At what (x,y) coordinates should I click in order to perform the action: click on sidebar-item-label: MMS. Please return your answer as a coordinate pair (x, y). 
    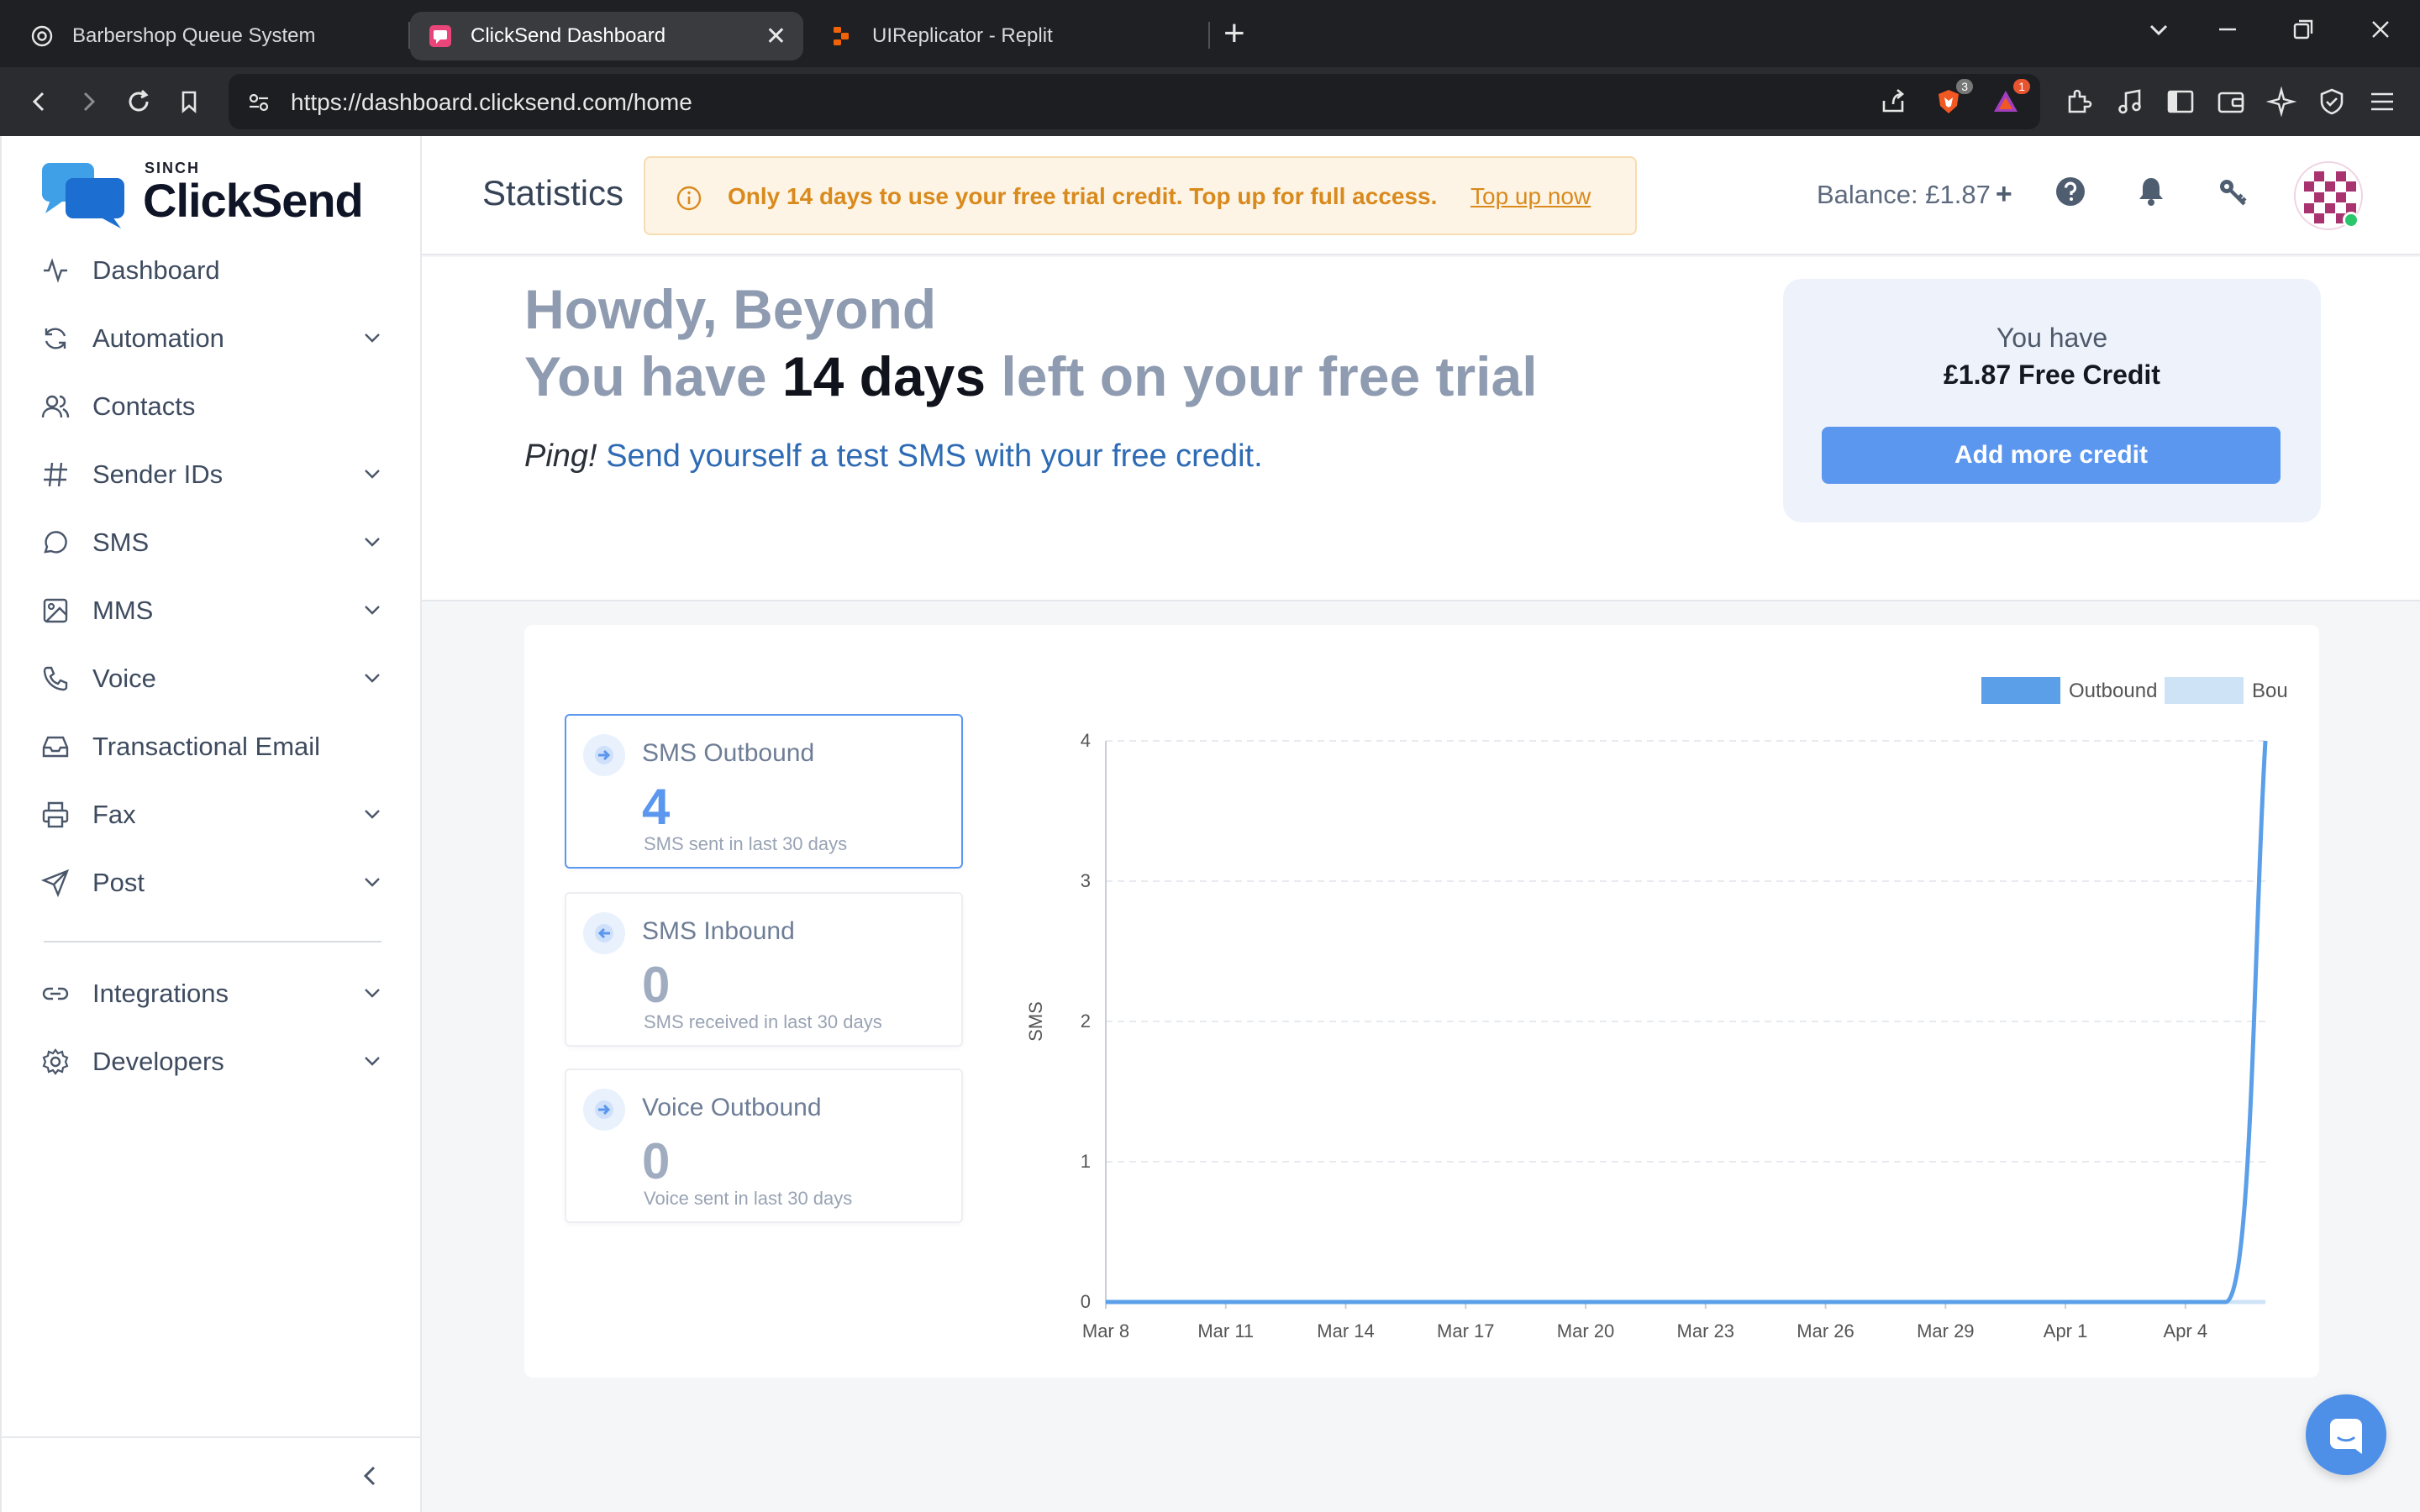
    Looking at the image, I should click on (123, 610).